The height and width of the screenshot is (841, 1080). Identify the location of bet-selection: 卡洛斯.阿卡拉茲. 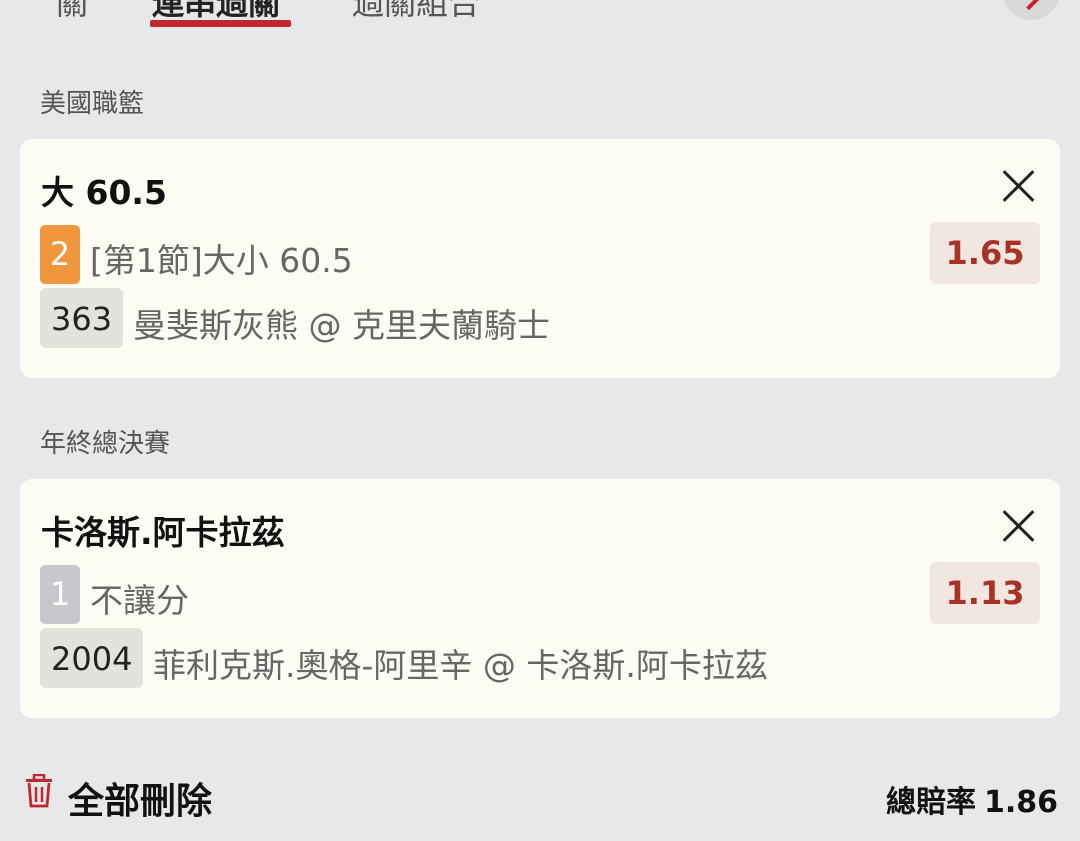
(163, 532).